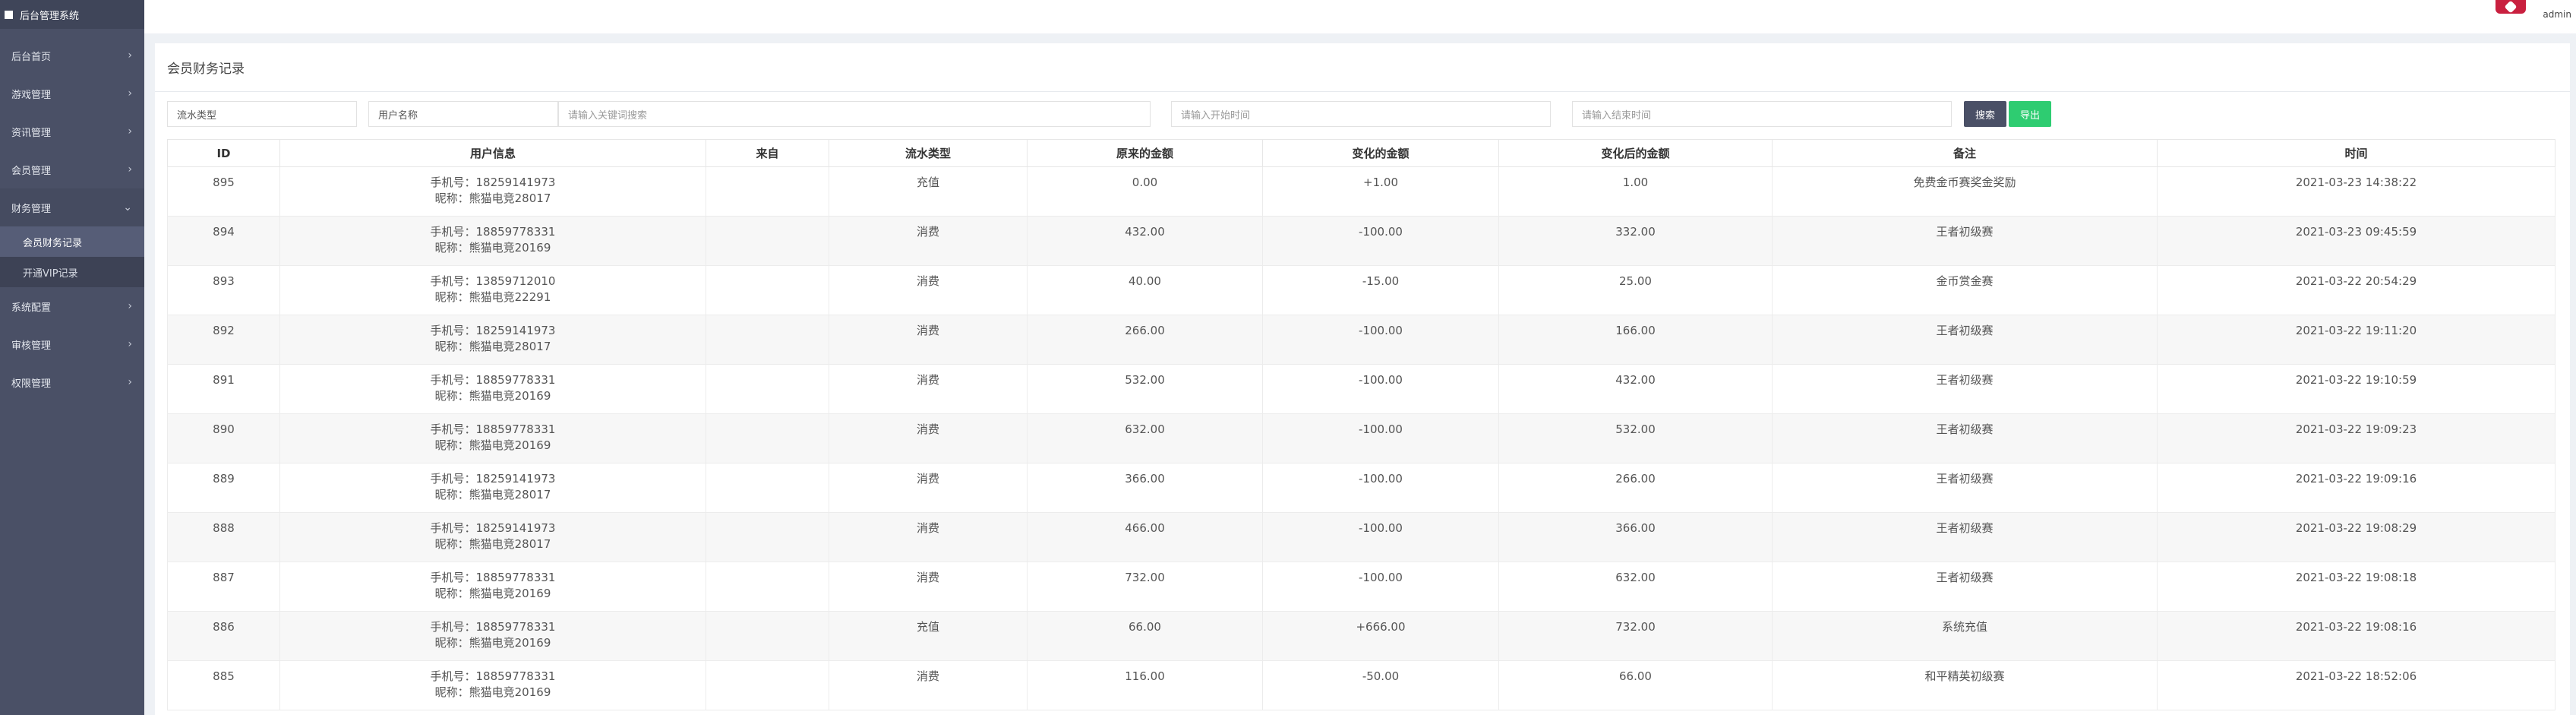 This screenshot has height=715, width=2576. I want to click on filter-bar: 流水类型 用户名称 请输入关键词搜索 请输入开始时间 请输入结束时间 搜索 导出, so click(1362, 115).